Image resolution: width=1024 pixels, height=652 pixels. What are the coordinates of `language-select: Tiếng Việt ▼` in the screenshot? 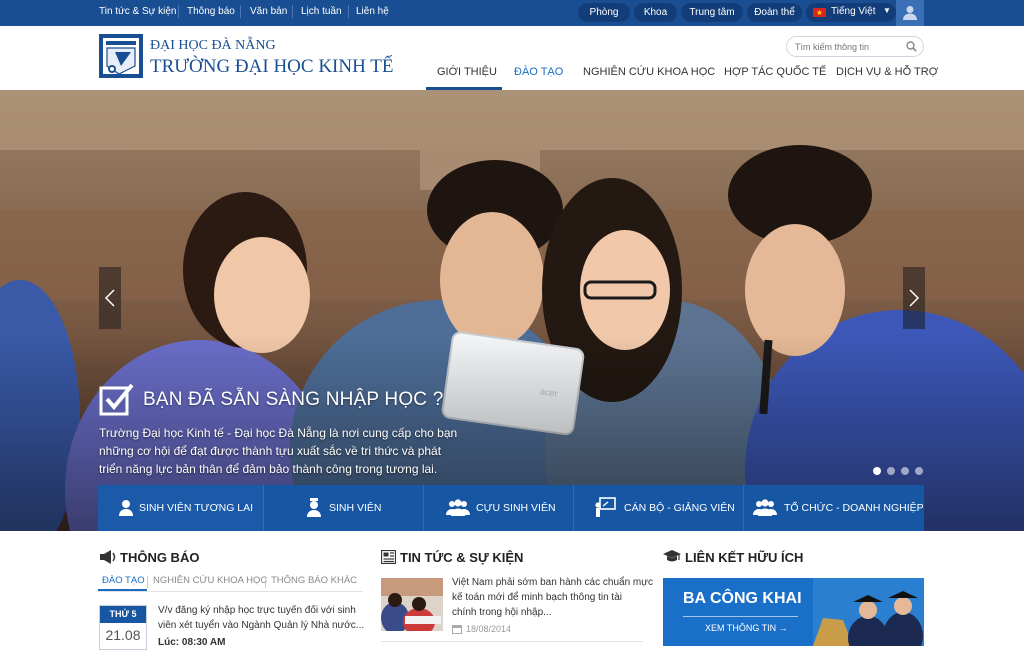 It's located at (851, 12).